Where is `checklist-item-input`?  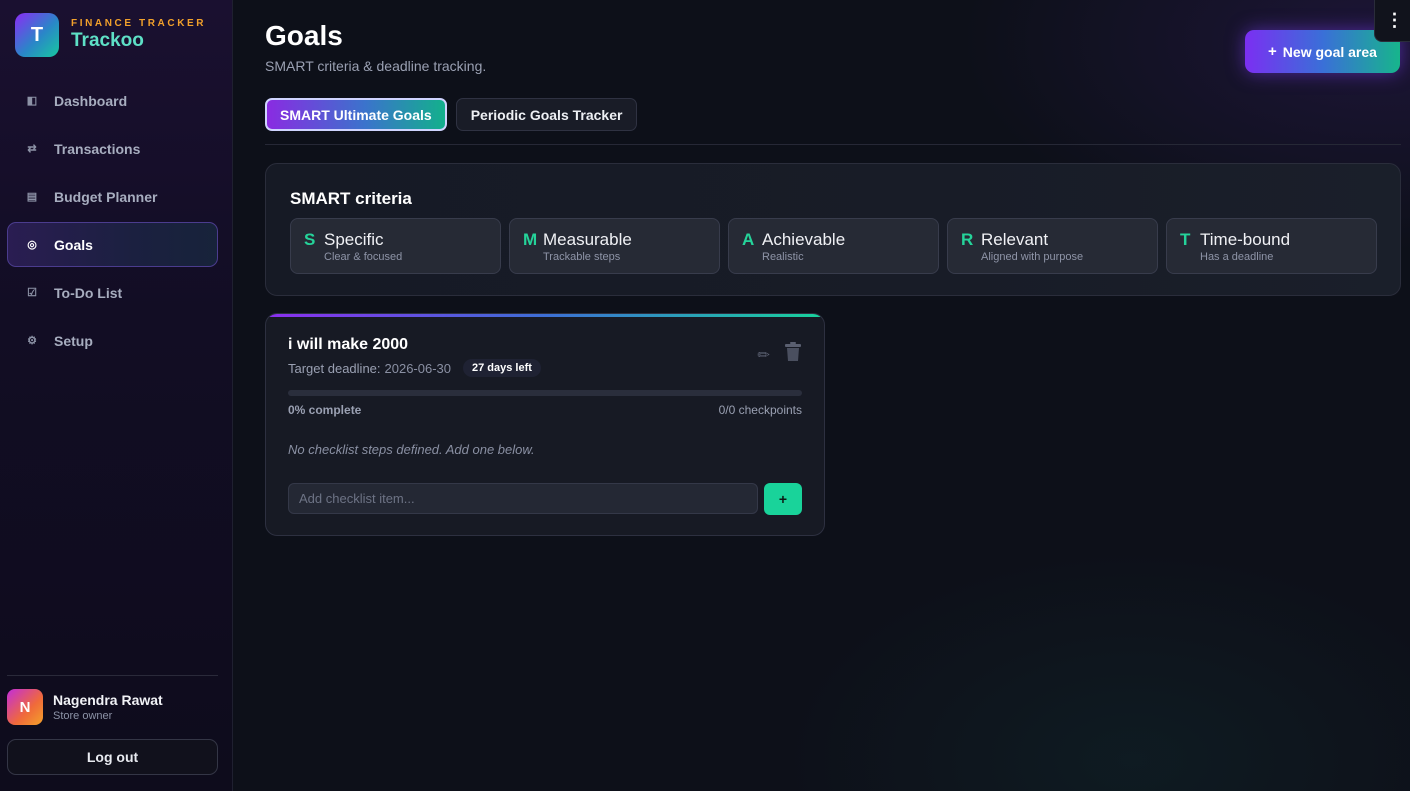 checklist-item-input is located at coordinates (523, 498).